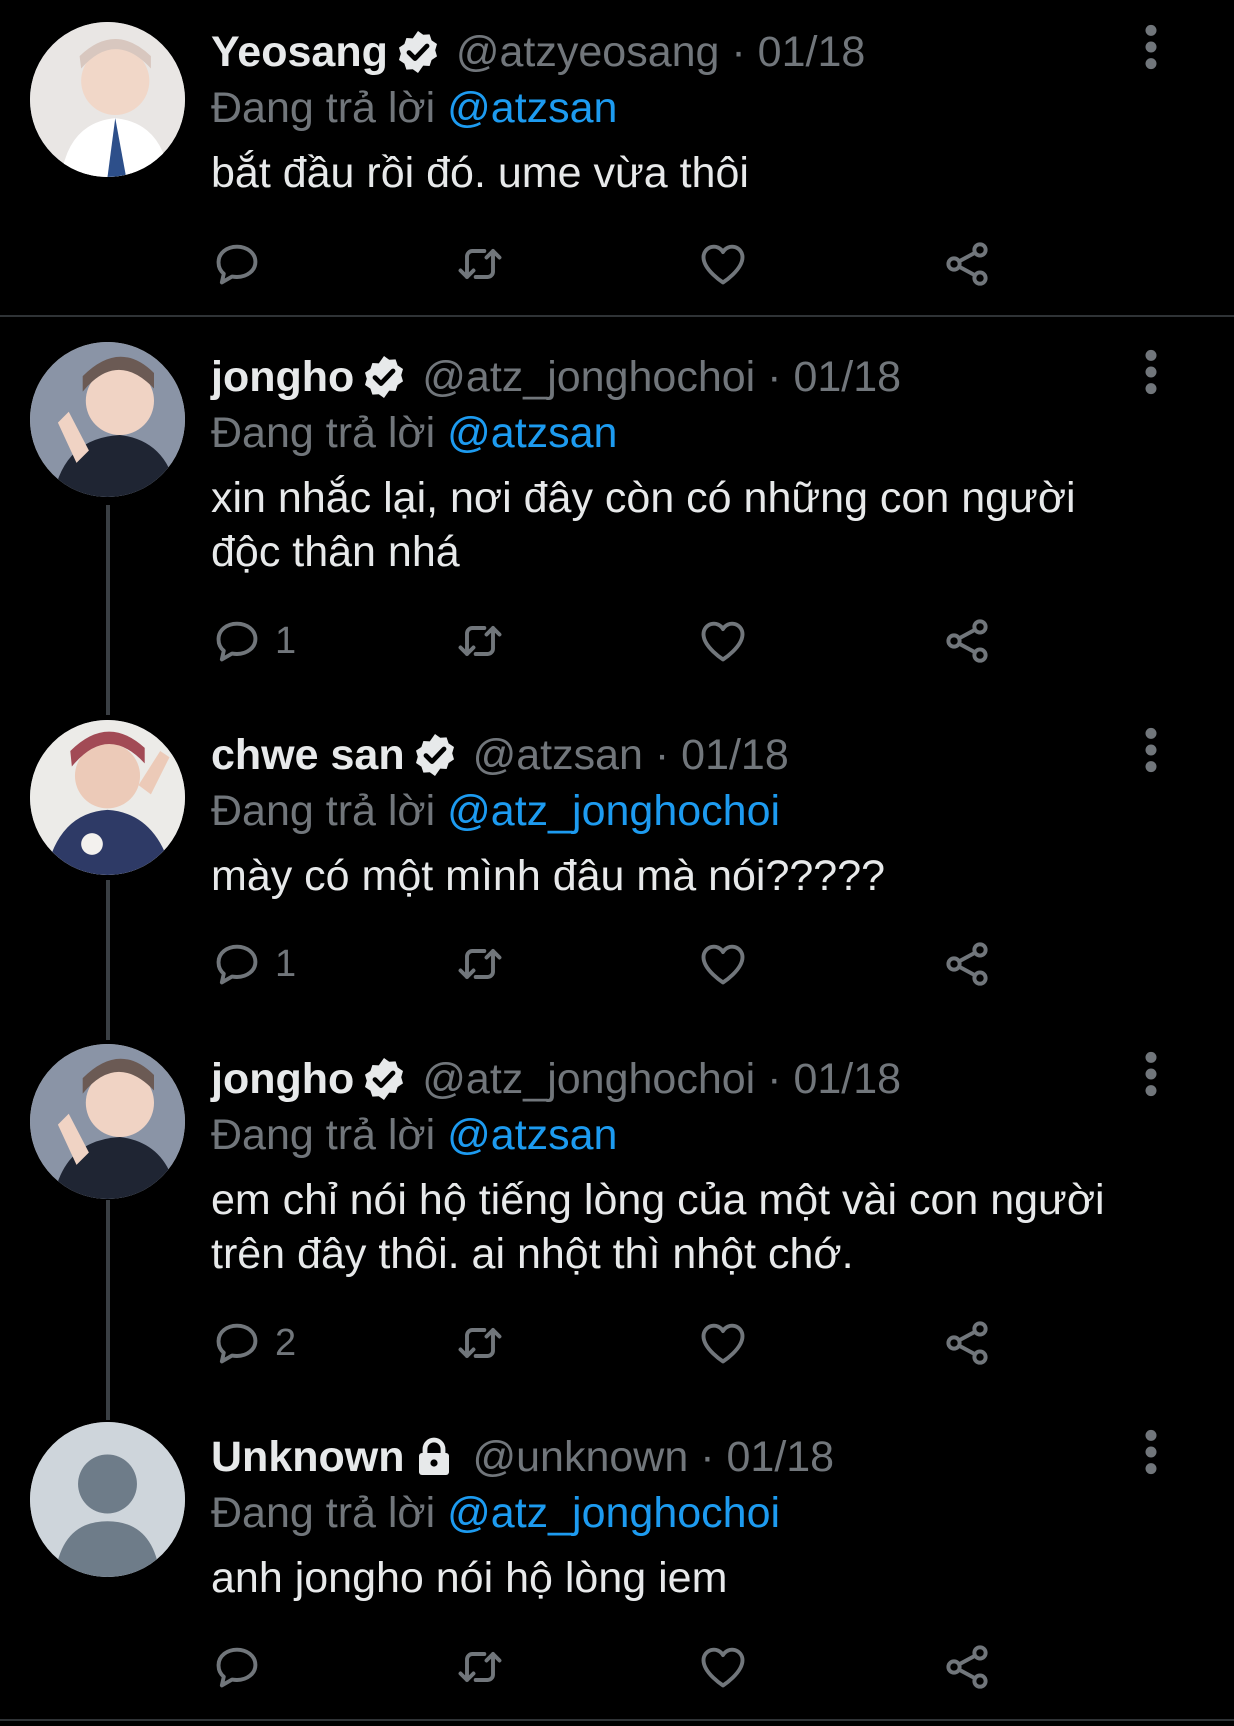 Image resolution: width=1234 pixels, height=1726 pixels. What do you see at coordinates (299, 52) in the screenshot?
I see `display-name: Yeosang` at bounding box center [299, 52].